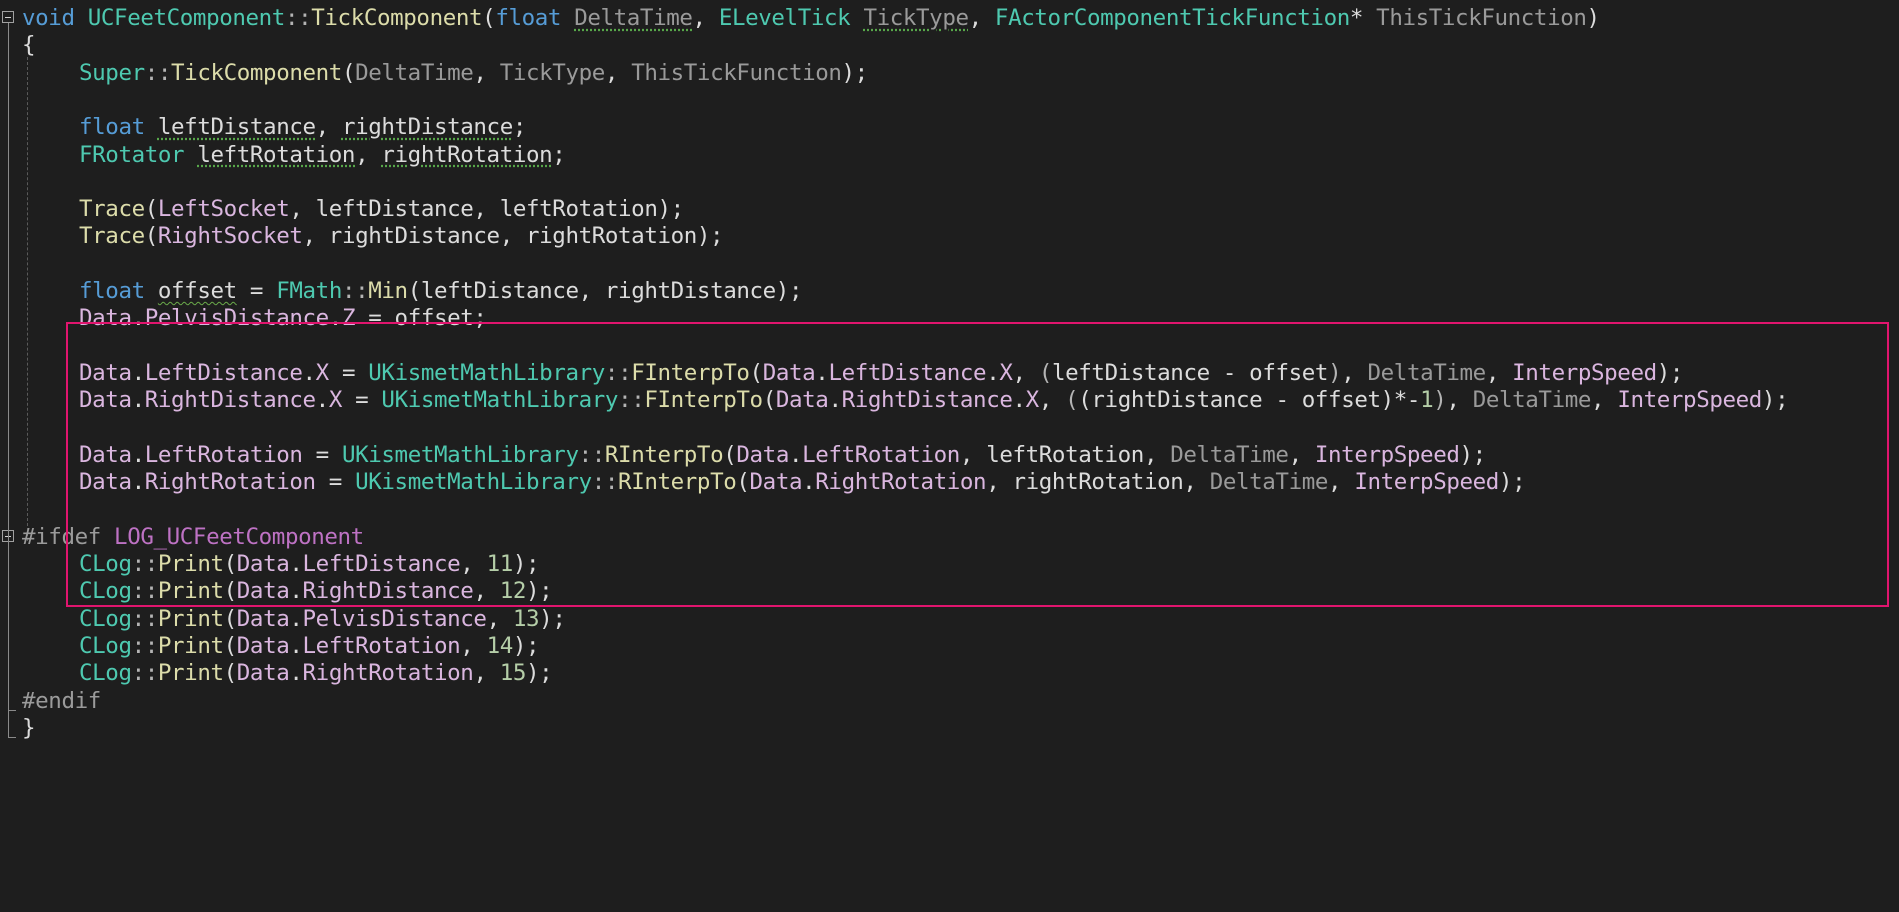 The image size is (1899, 912). Describe the element at coordinates (236, 318) in the screenshot. I see `code-token: PelvisDistance` at that location.